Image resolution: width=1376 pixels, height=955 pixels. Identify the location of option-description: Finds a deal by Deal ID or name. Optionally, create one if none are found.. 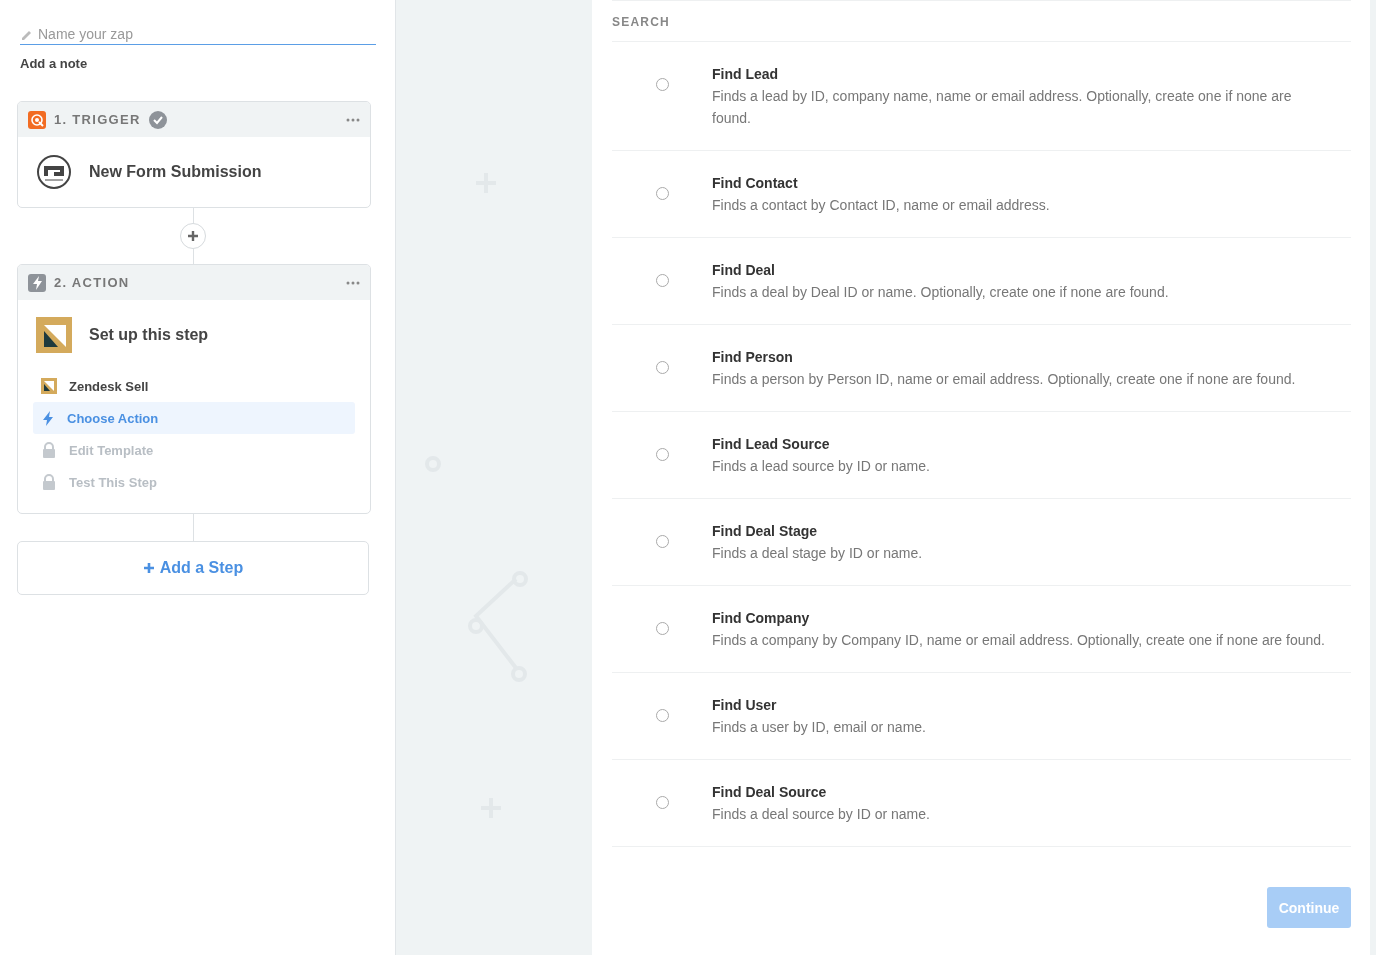
(941, 292).